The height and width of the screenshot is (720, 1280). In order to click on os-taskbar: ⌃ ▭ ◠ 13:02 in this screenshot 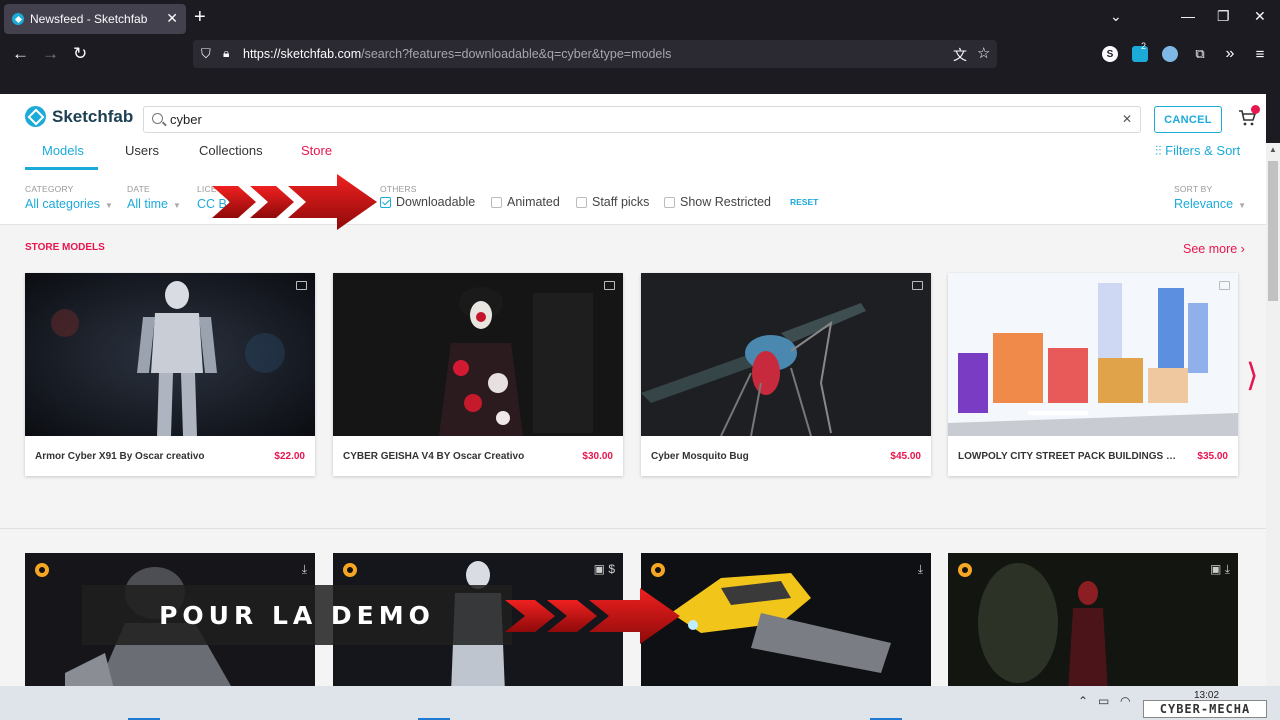, I will do `click(640, 703)`.